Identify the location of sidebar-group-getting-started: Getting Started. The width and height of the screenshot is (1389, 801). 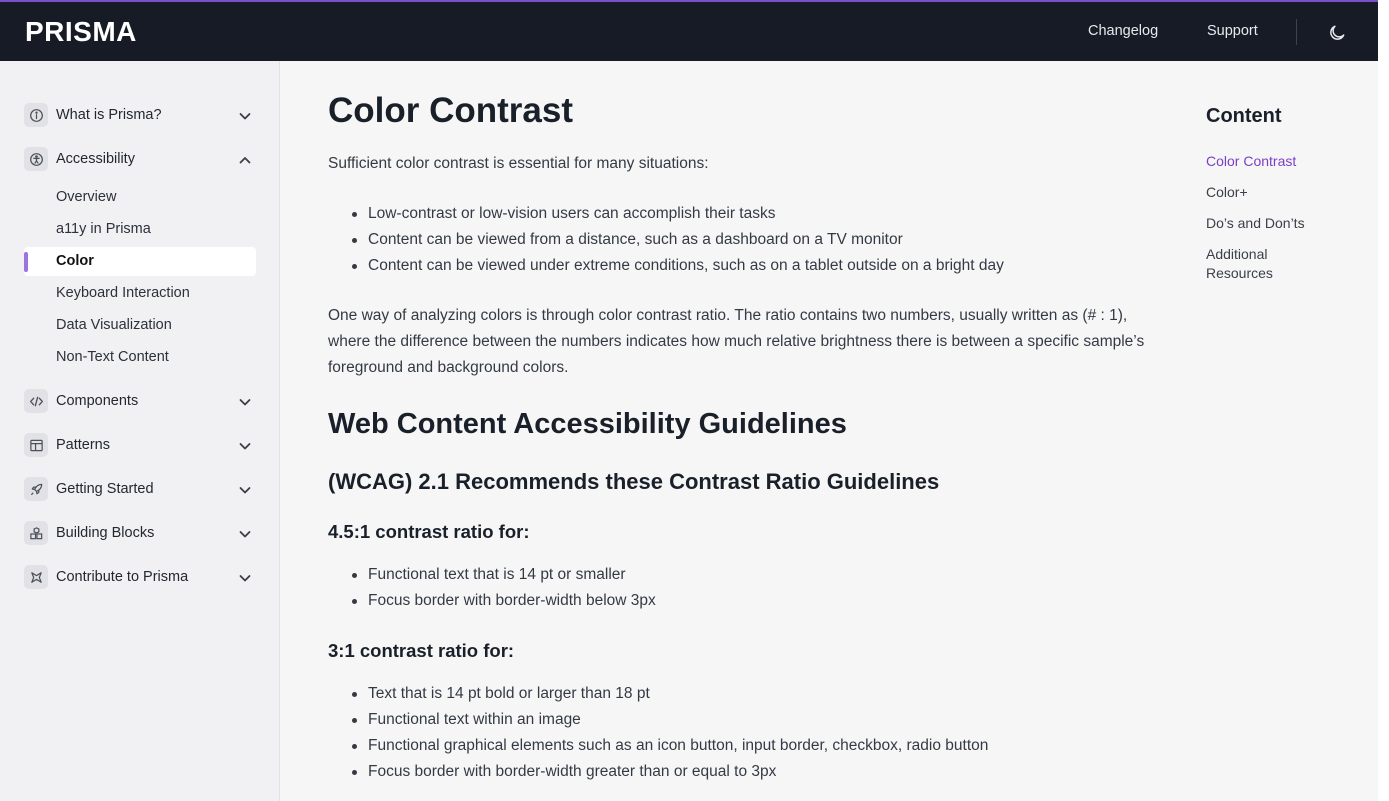
(140, 489).